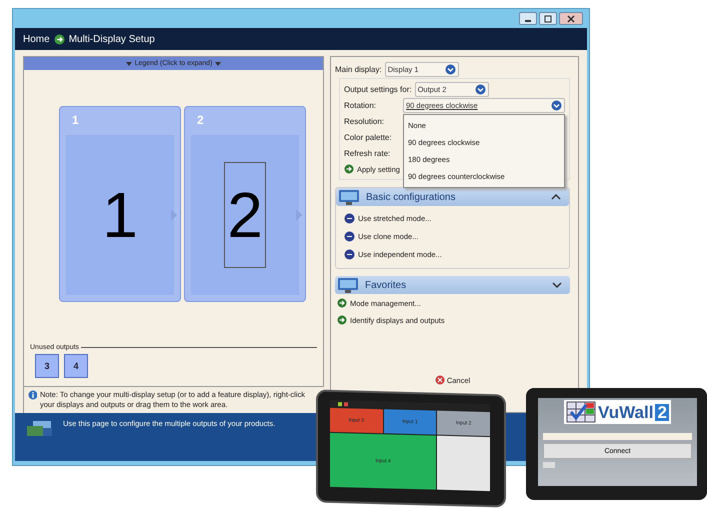 The width and height of the screenshot is (707, 508). I want to click on field-label: Refresh rate:, so click(368, 153).